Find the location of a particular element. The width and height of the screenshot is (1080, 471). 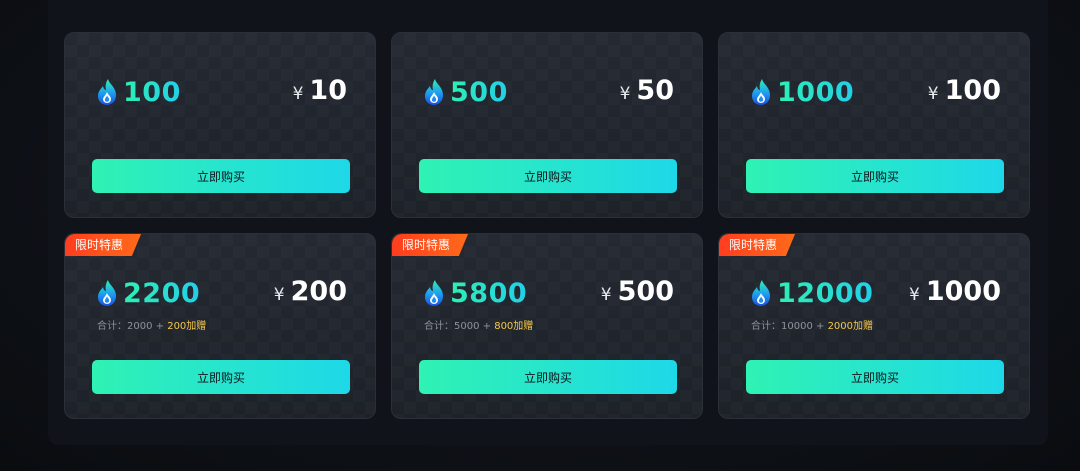

price-value: 10 is located at coordinates (328, 90).